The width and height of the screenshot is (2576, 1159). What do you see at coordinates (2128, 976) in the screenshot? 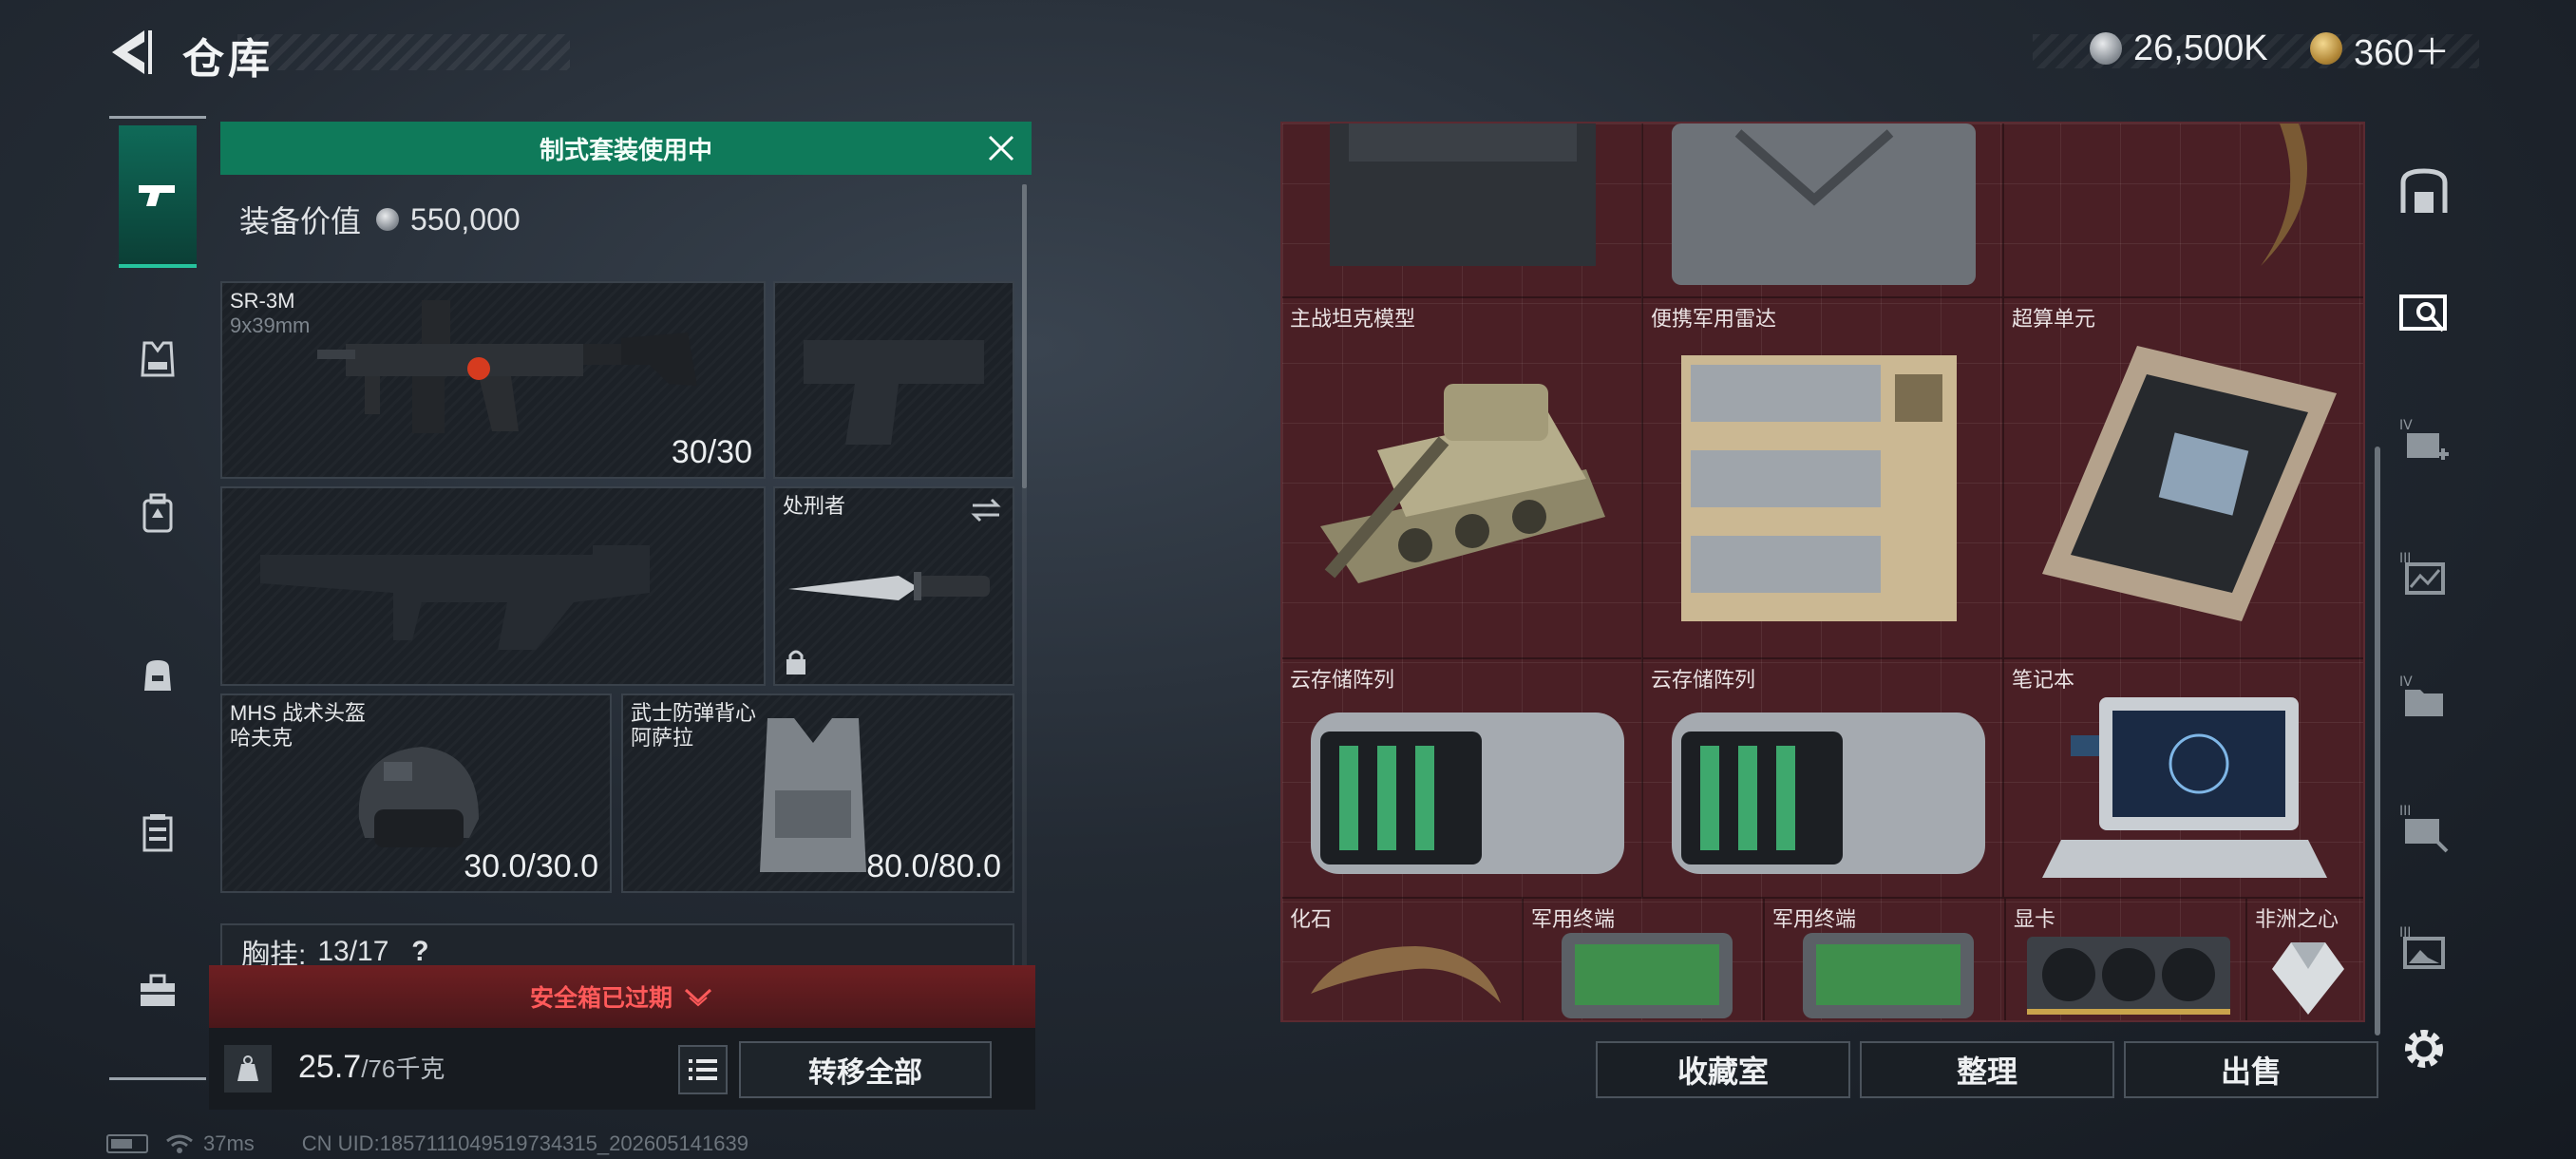
I see `gpu-icon` at bounding box center [2128, 976].